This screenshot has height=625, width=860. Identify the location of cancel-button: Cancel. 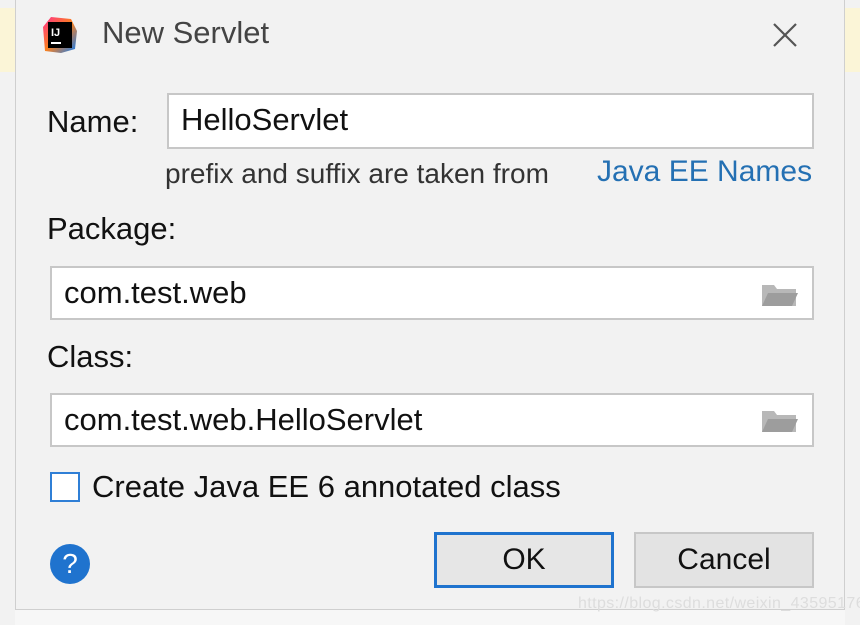
(724, 560).